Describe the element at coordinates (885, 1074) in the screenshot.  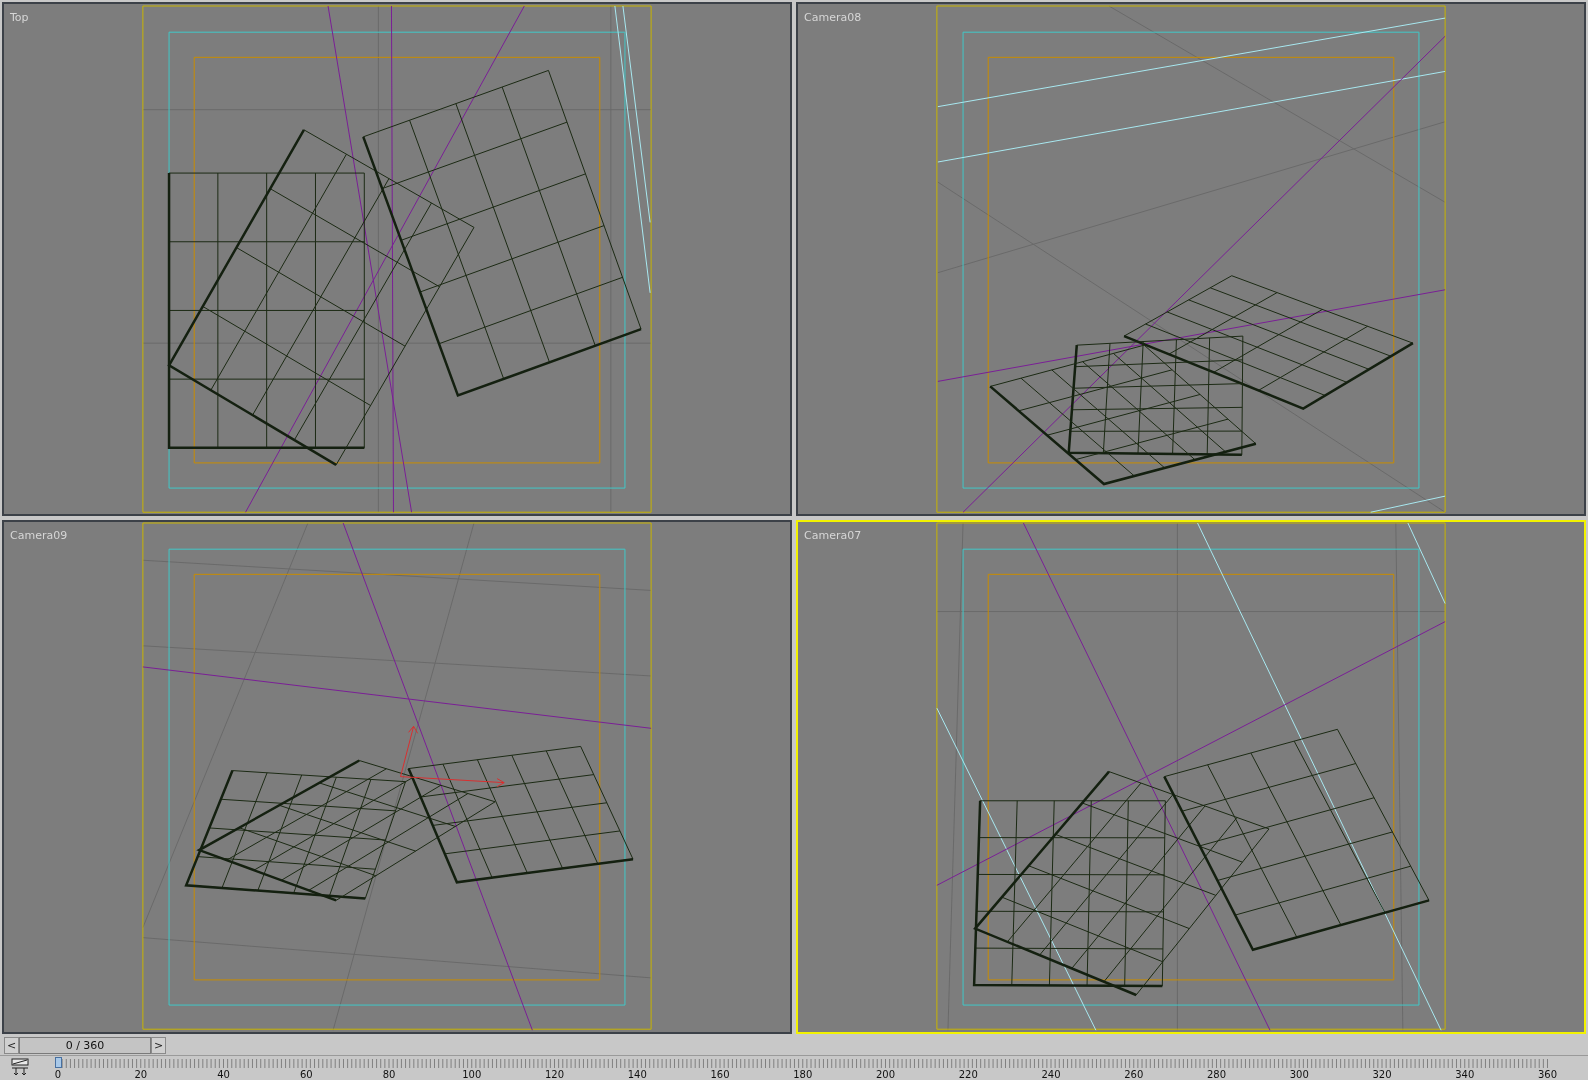
I see `frame-number: 200` at that location.